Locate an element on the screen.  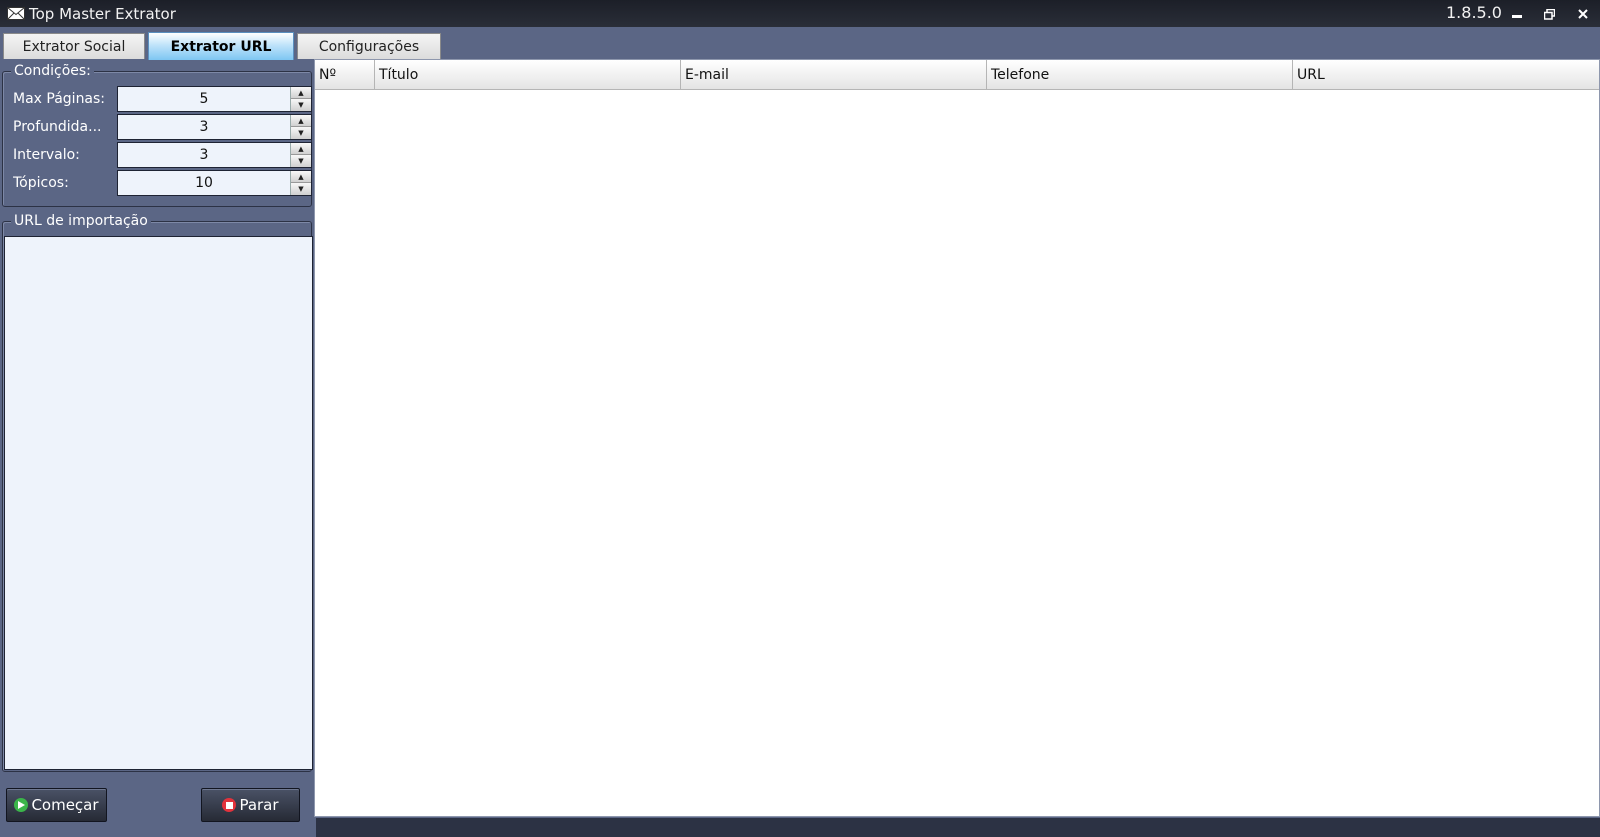
max-pages-row: Max Páginas: is located at coordinates (65, 99).